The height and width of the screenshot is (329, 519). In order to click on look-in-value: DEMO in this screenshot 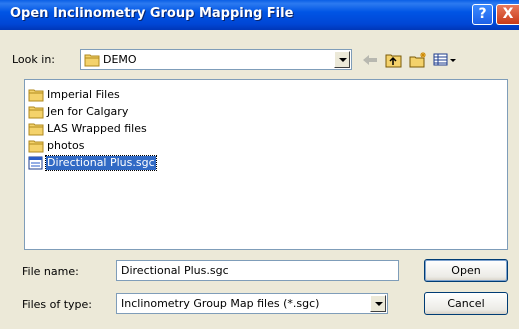, I will do `click(120, 59)`.